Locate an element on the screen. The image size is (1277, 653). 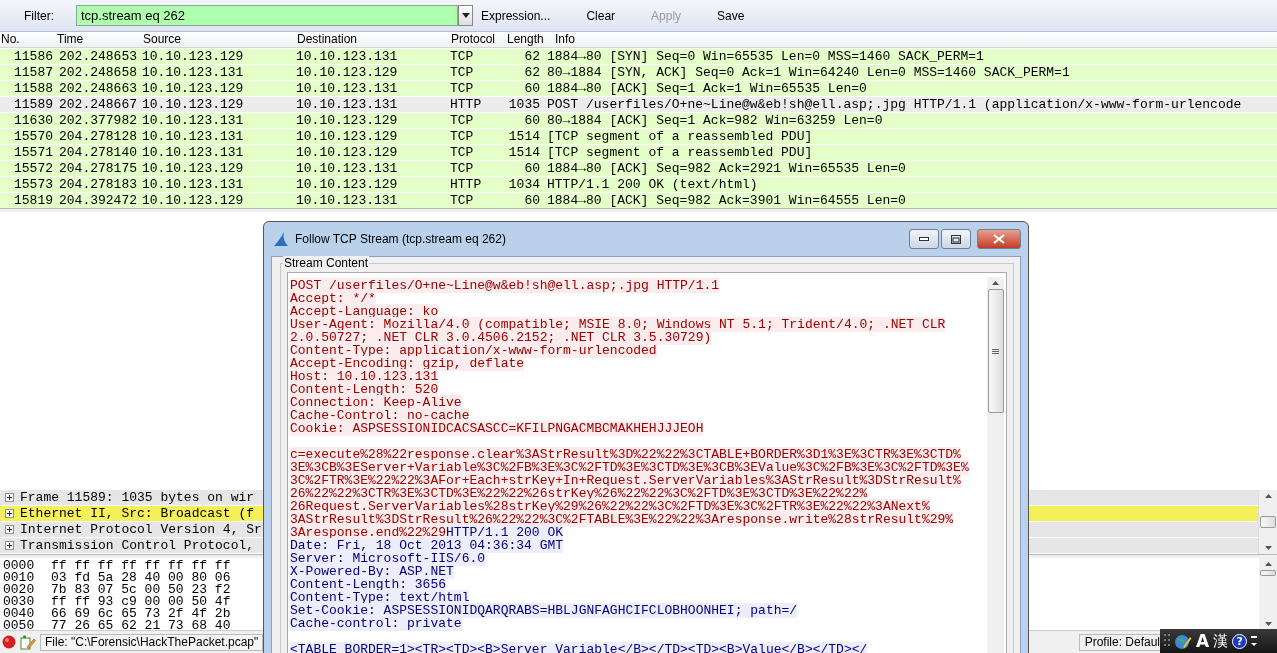
table-cell-text: 204.278175 is located at coordinates (98, 169).